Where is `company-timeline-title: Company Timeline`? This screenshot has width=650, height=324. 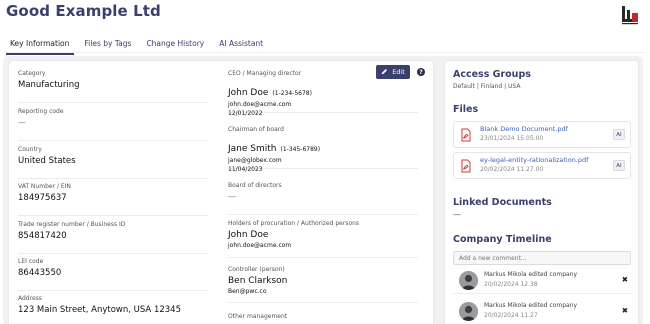 company-timeline-title: Company Timeline is located at coordinates (502, 239).